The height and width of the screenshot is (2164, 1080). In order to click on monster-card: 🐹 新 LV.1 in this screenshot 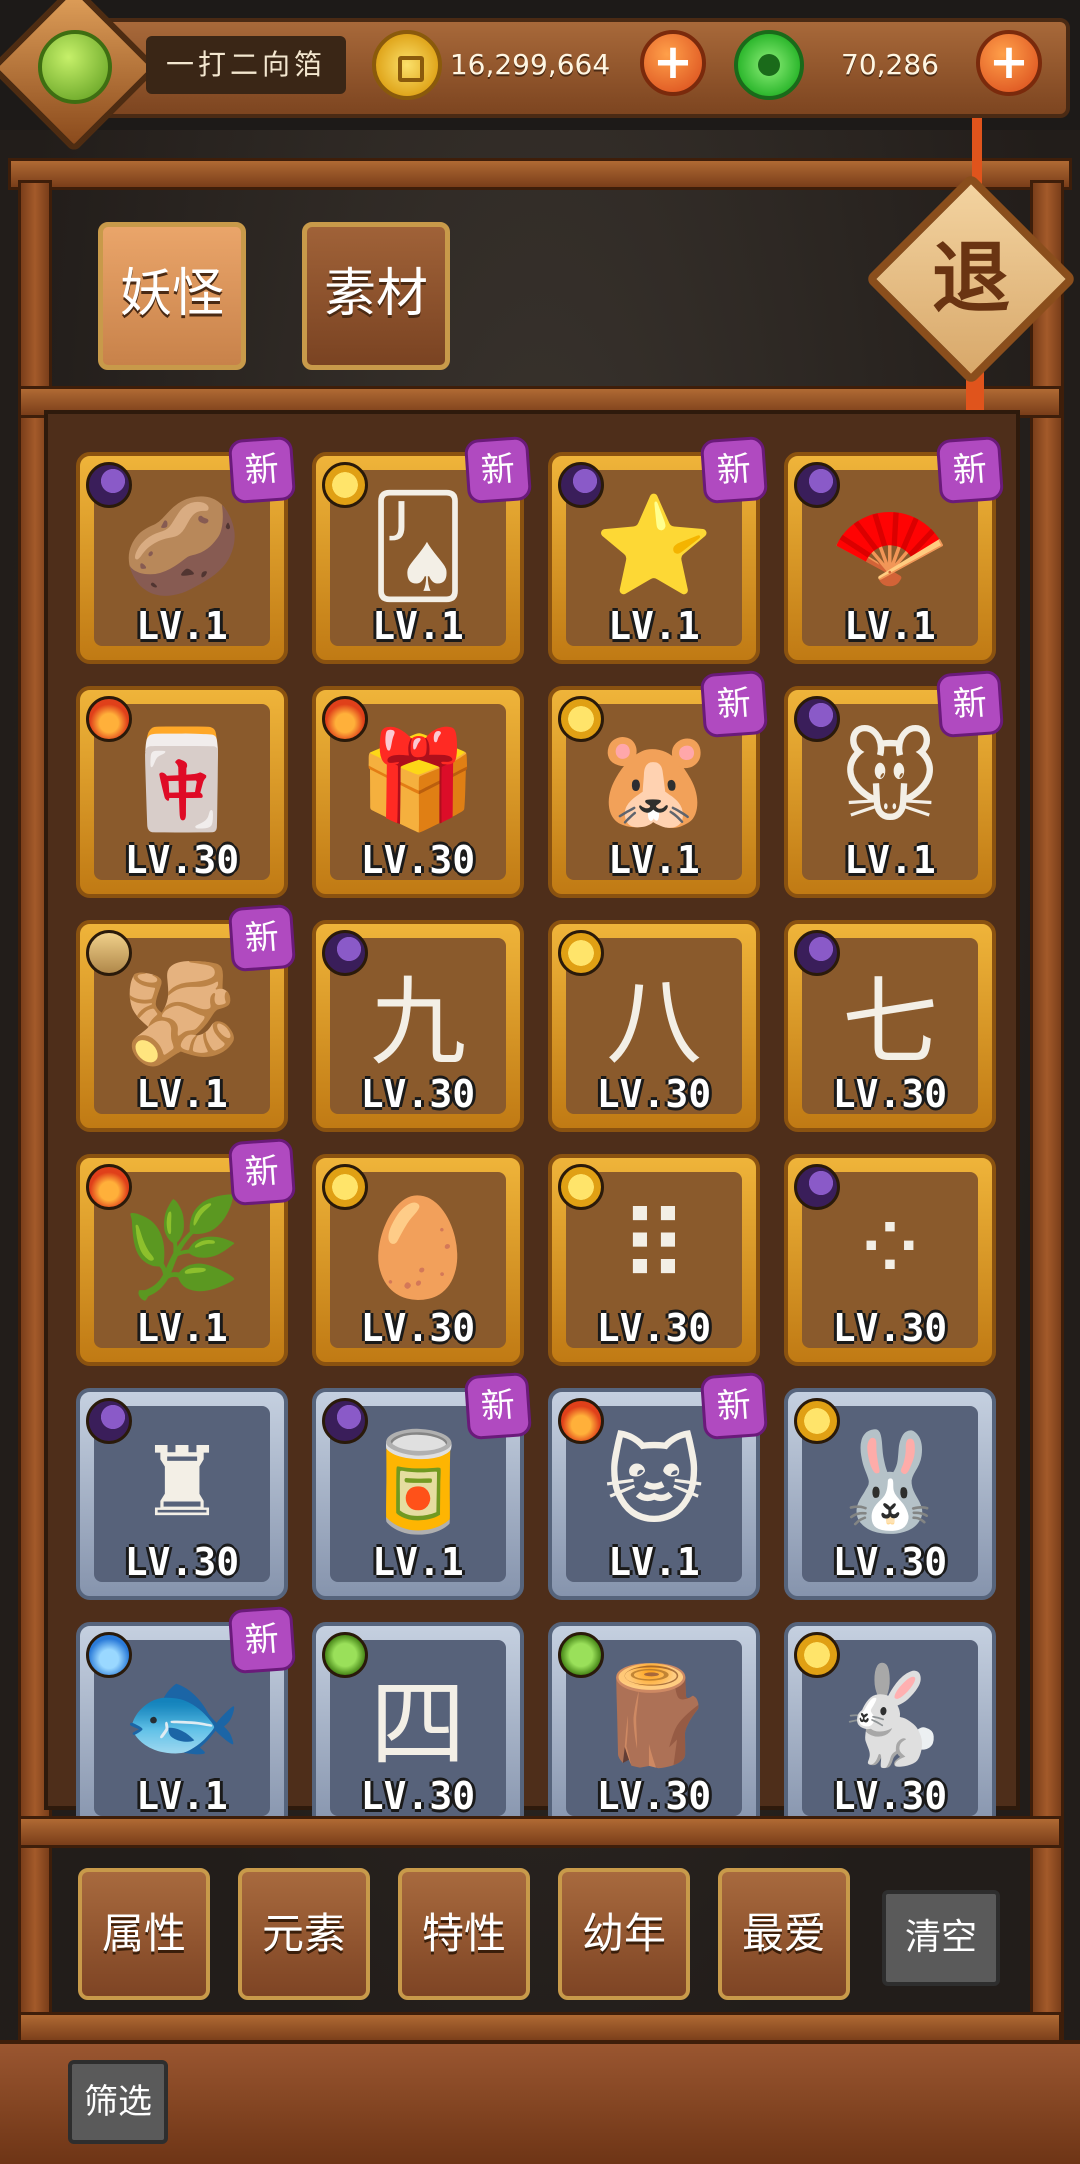, I will do `click(658, 783)`.